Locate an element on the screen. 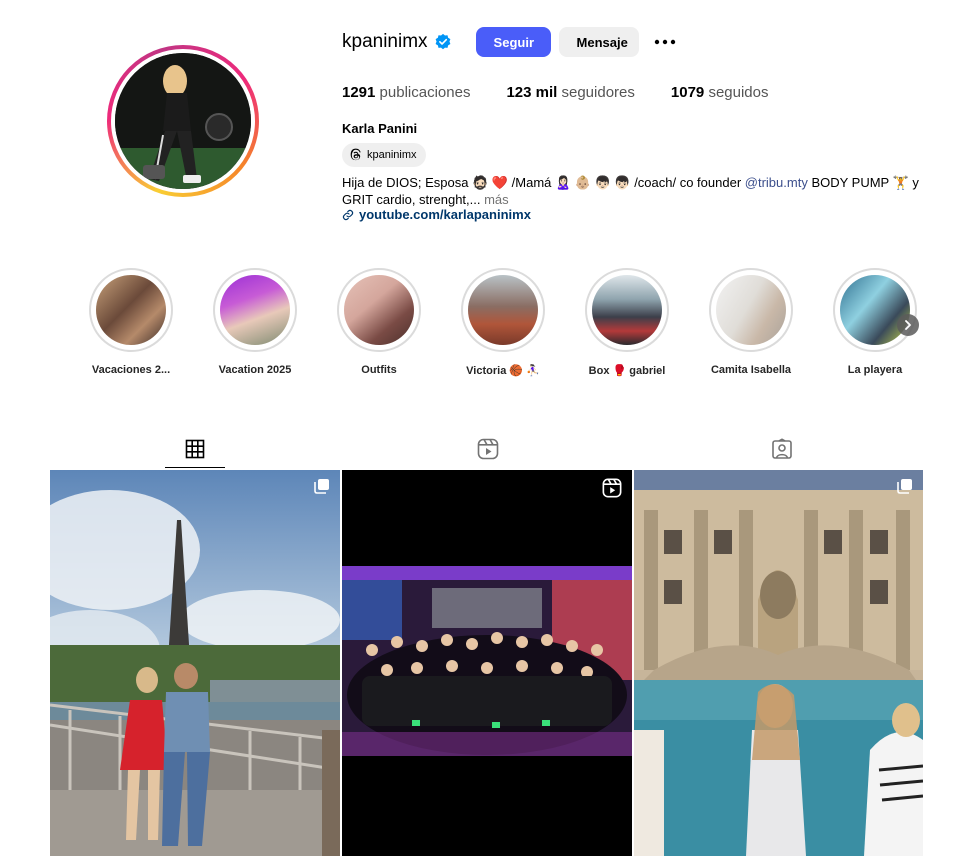 The width and height of the screenshot is (958, 856). highlights-next-icon is located at coordinates (908, 325).